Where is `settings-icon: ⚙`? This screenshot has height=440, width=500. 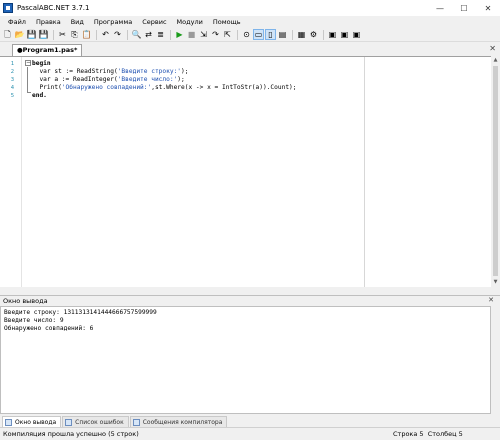 settings-icon: ⚙ is located at coordinates (313, 34).